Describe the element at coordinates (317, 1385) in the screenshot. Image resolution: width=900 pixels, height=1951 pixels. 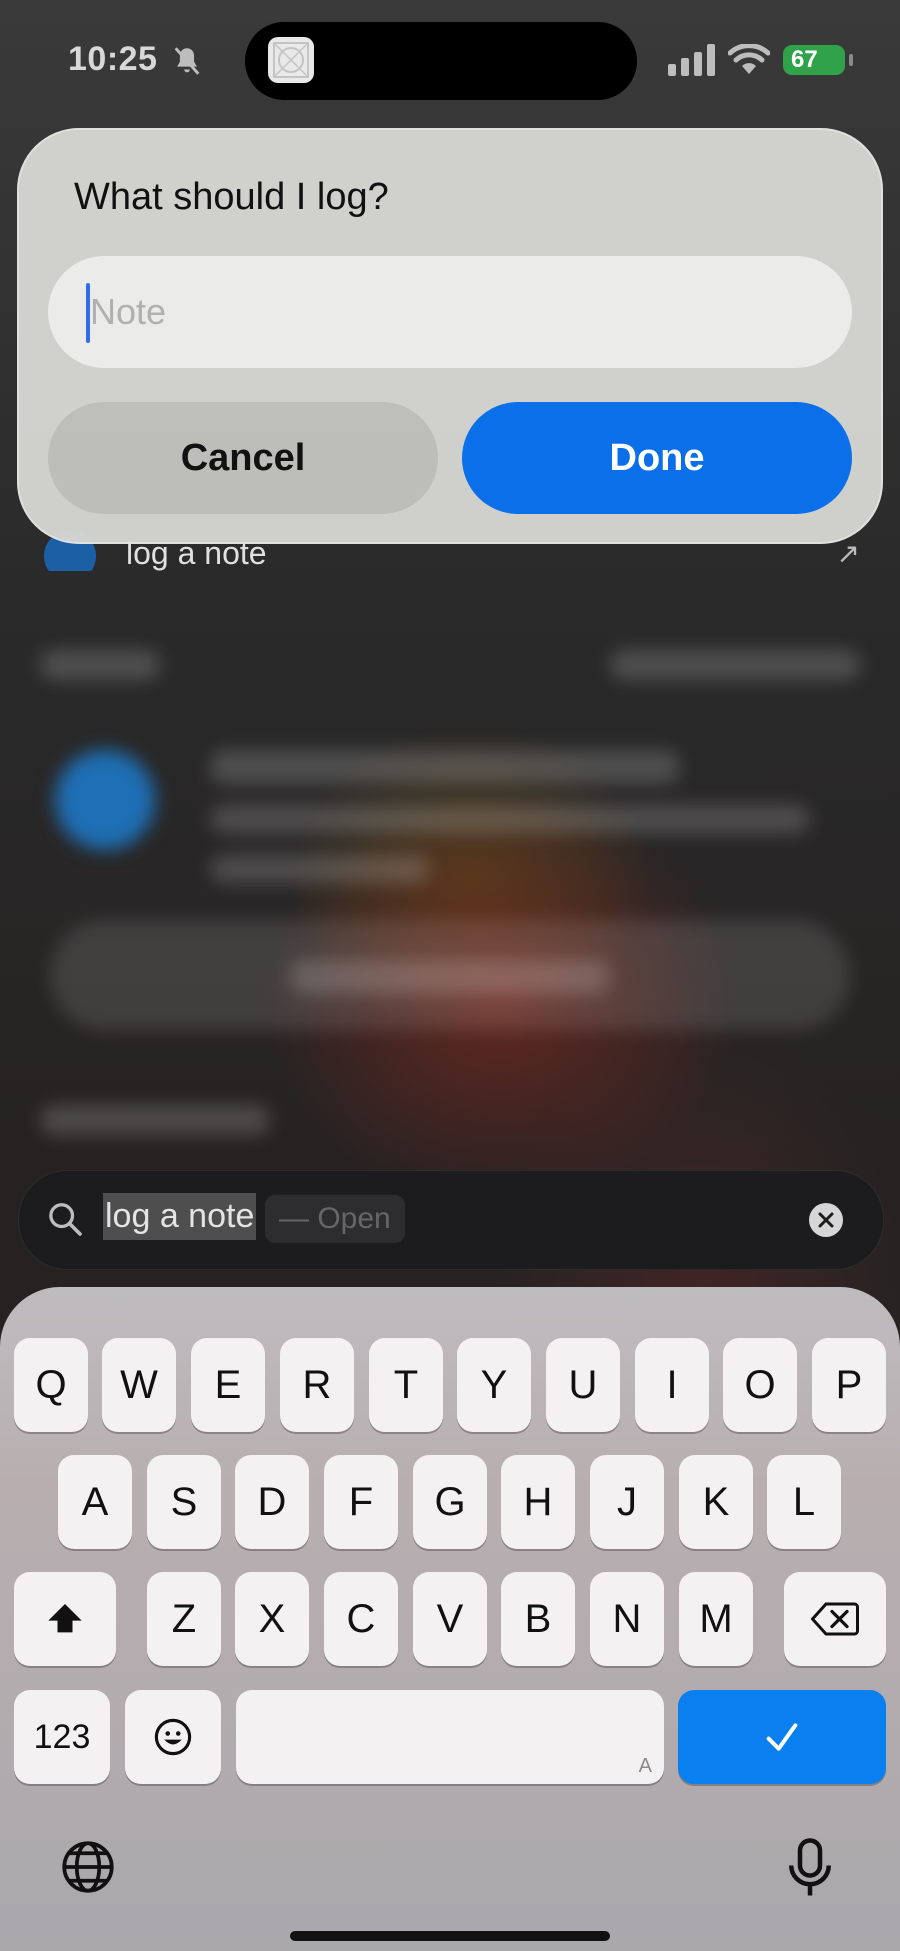
I see `key-r: R` at that location.